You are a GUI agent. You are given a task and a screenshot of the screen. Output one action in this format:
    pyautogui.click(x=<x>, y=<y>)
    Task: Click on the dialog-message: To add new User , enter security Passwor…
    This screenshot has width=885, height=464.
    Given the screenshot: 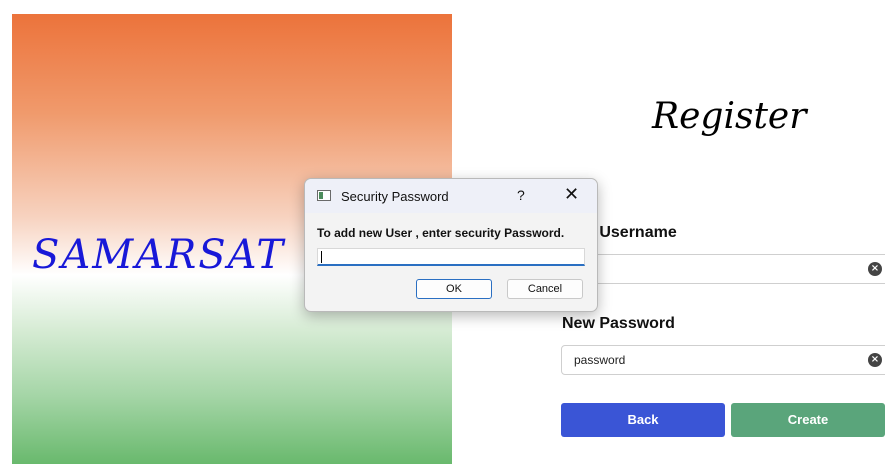 What is the action you would take?
    pyautogui.click(x=441, y=233)
    